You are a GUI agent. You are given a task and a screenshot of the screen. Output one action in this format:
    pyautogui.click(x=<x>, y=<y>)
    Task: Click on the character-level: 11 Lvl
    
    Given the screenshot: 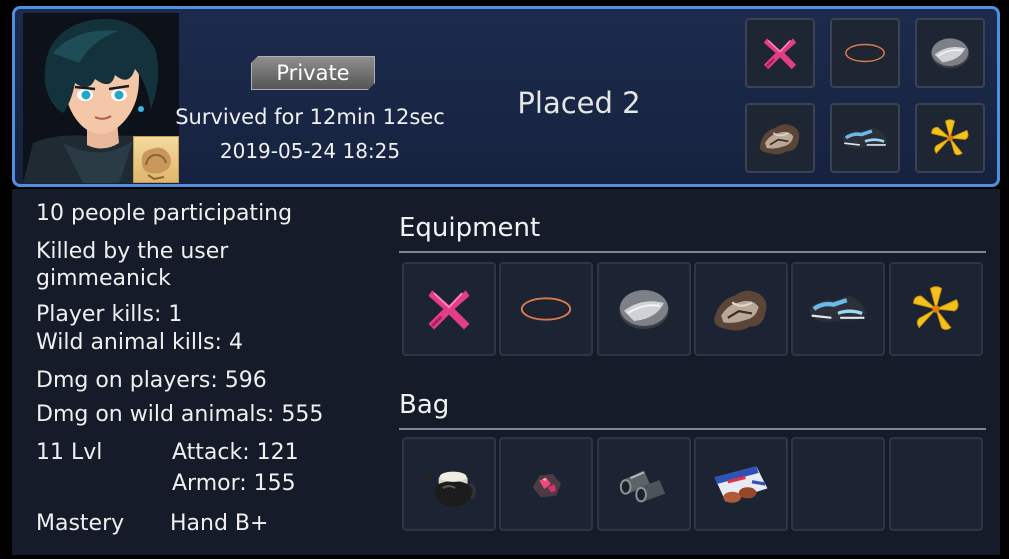 What is the action you would take?
    pyautogui.click(x=69, y=452)
    